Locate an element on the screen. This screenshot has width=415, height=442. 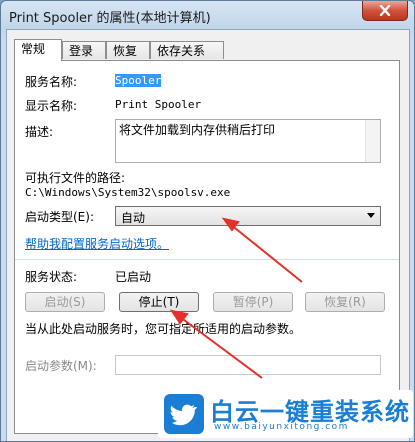
close-button is located at coordinates (385, 11).